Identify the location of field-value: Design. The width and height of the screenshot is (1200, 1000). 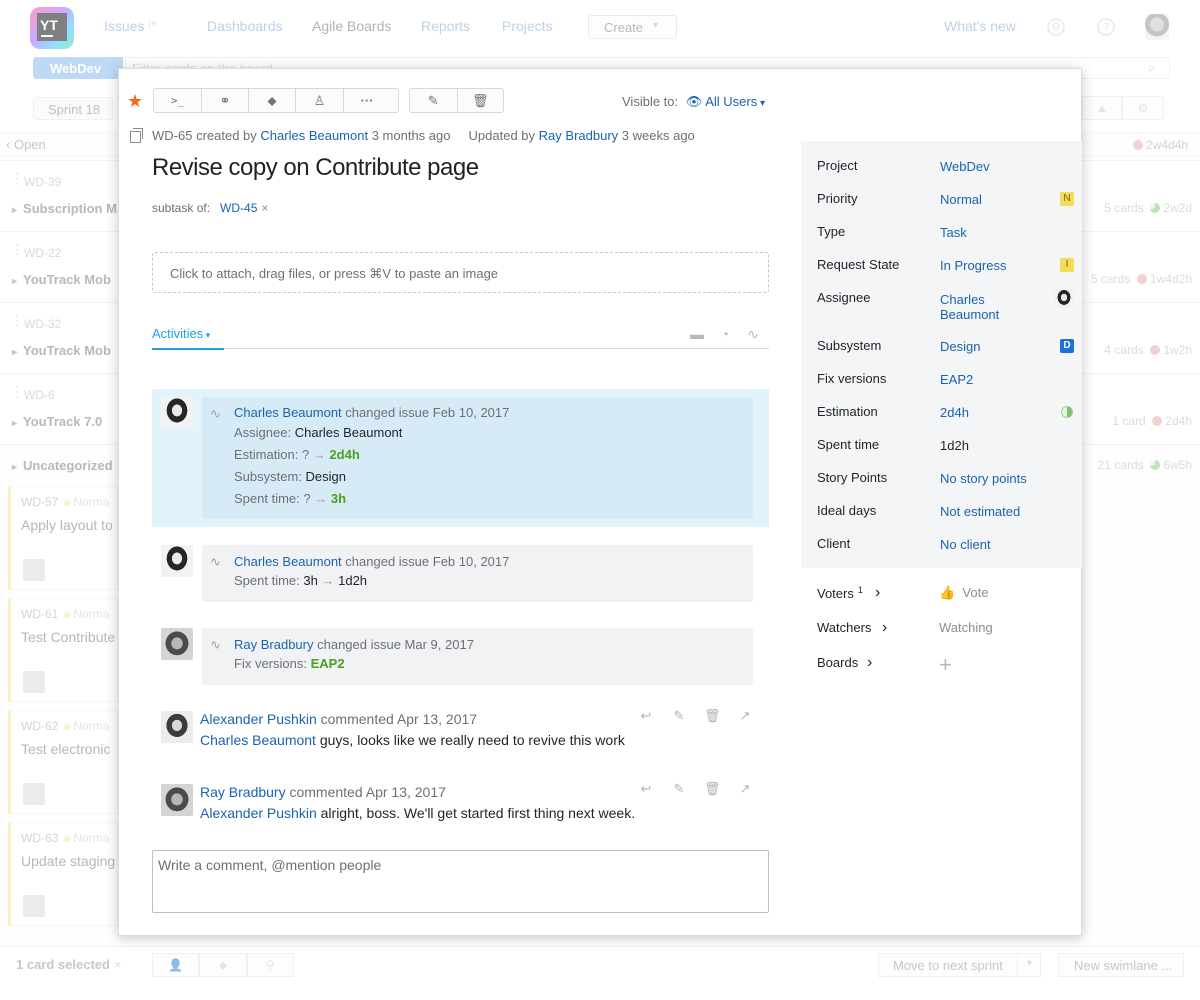
(960, 346).